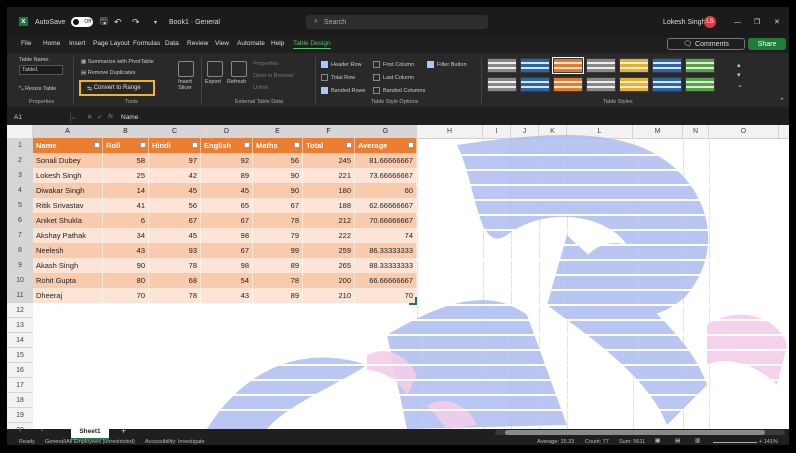 This screenshot has height=453, width=796. I want to click on cell-english: 43, so click(227, 295).